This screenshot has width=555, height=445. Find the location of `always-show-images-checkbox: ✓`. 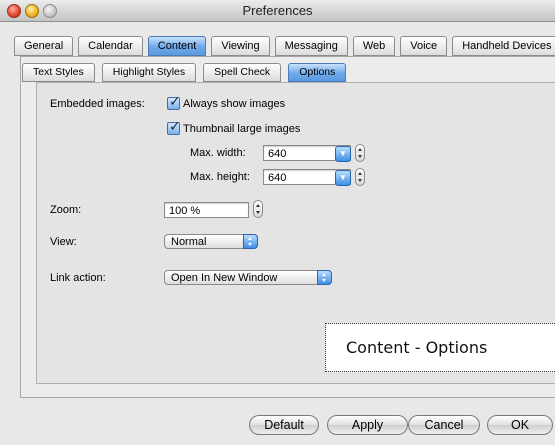

always-show-images-checkbox: ✓ is located at coordinates (174, 101).